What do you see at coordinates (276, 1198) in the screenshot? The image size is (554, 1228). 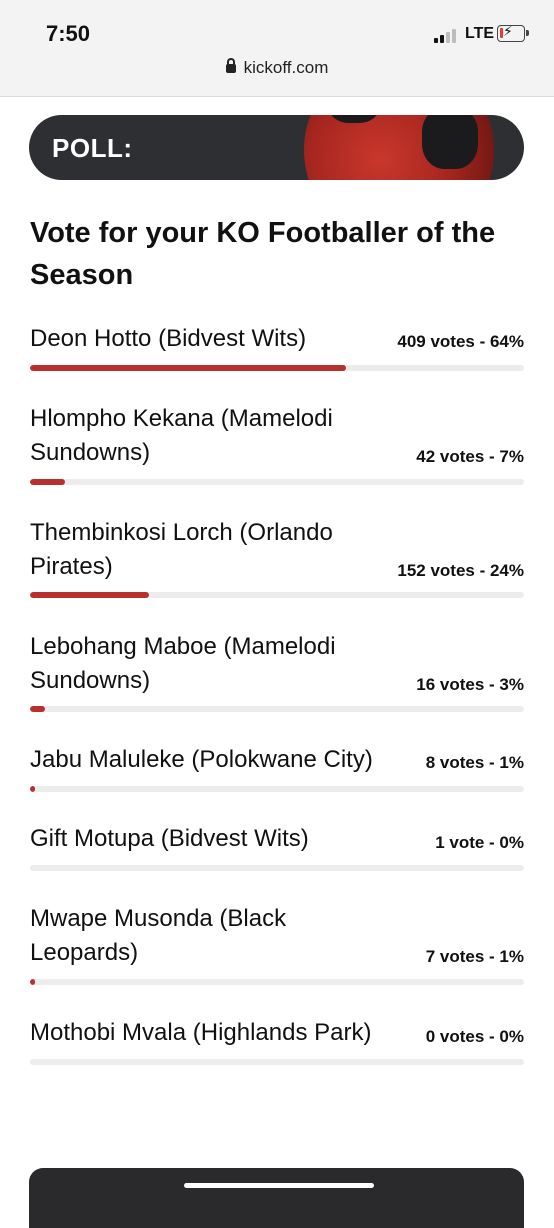 I see `next-content-card` at bounding box center [276, 1198].